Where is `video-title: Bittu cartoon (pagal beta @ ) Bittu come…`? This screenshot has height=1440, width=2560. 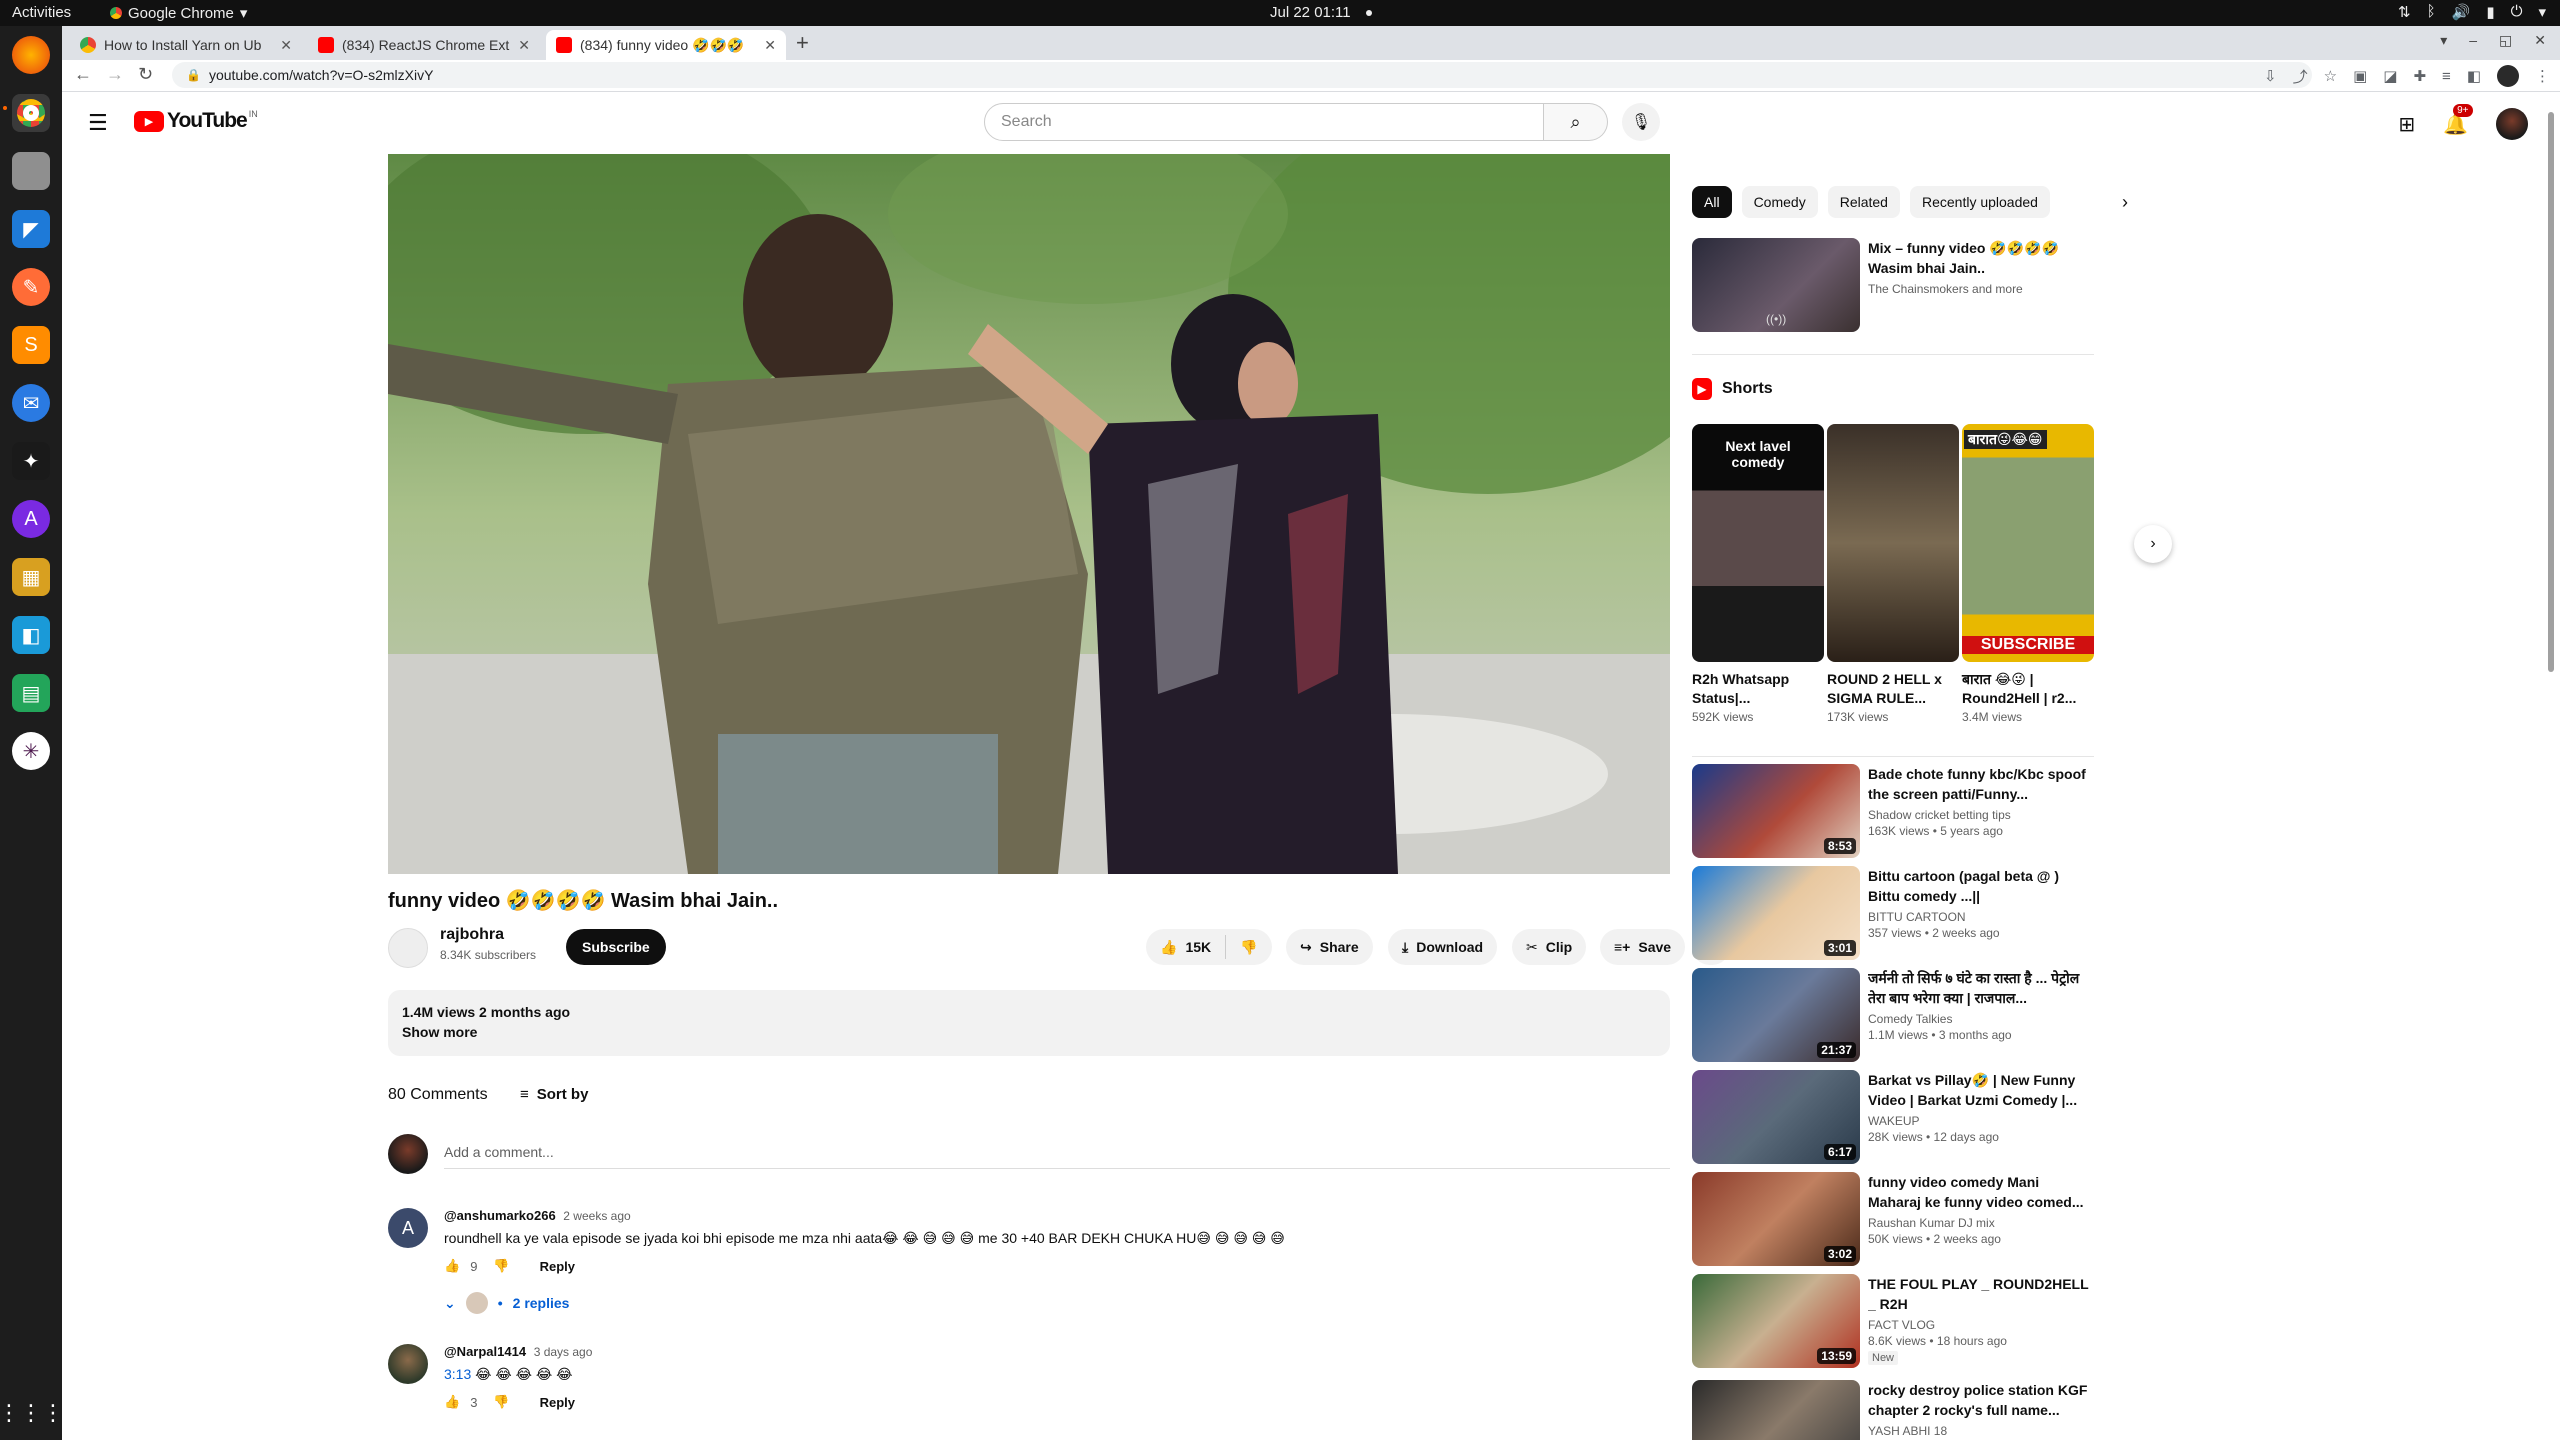 video-title: Bittu cartoon (pagal beta @ ) Bittu come… is located at coordinates (1981, 886).